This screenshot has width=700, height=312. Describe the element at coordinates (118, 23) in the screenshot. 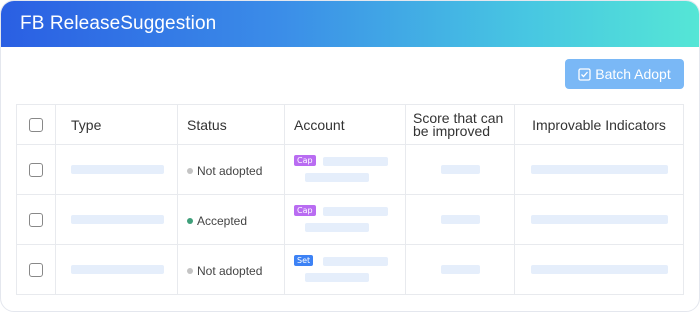

I see `page-title: FB ReleaseSuggestion` at that location.